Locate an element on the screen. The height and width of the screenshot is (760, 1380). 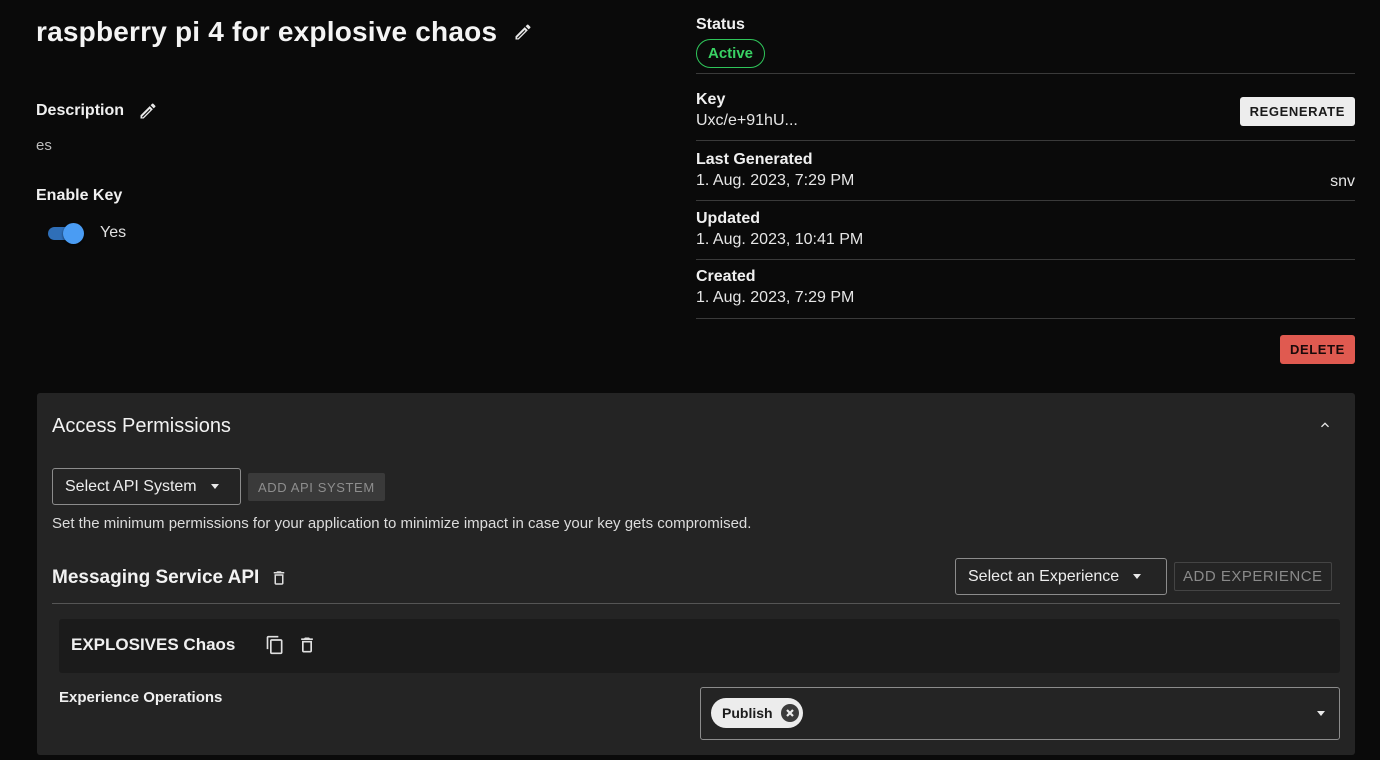
api-system-title-row: Messaging Service API is located at coordinates (171, 578).